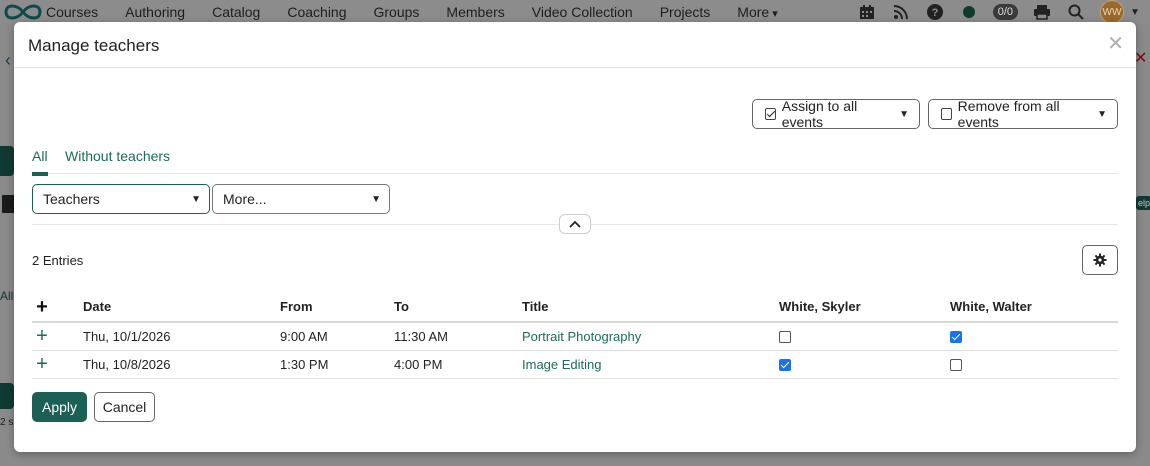 The image size is (1150, 466). I want to click on apply-button: Apply, so click(59, 407).